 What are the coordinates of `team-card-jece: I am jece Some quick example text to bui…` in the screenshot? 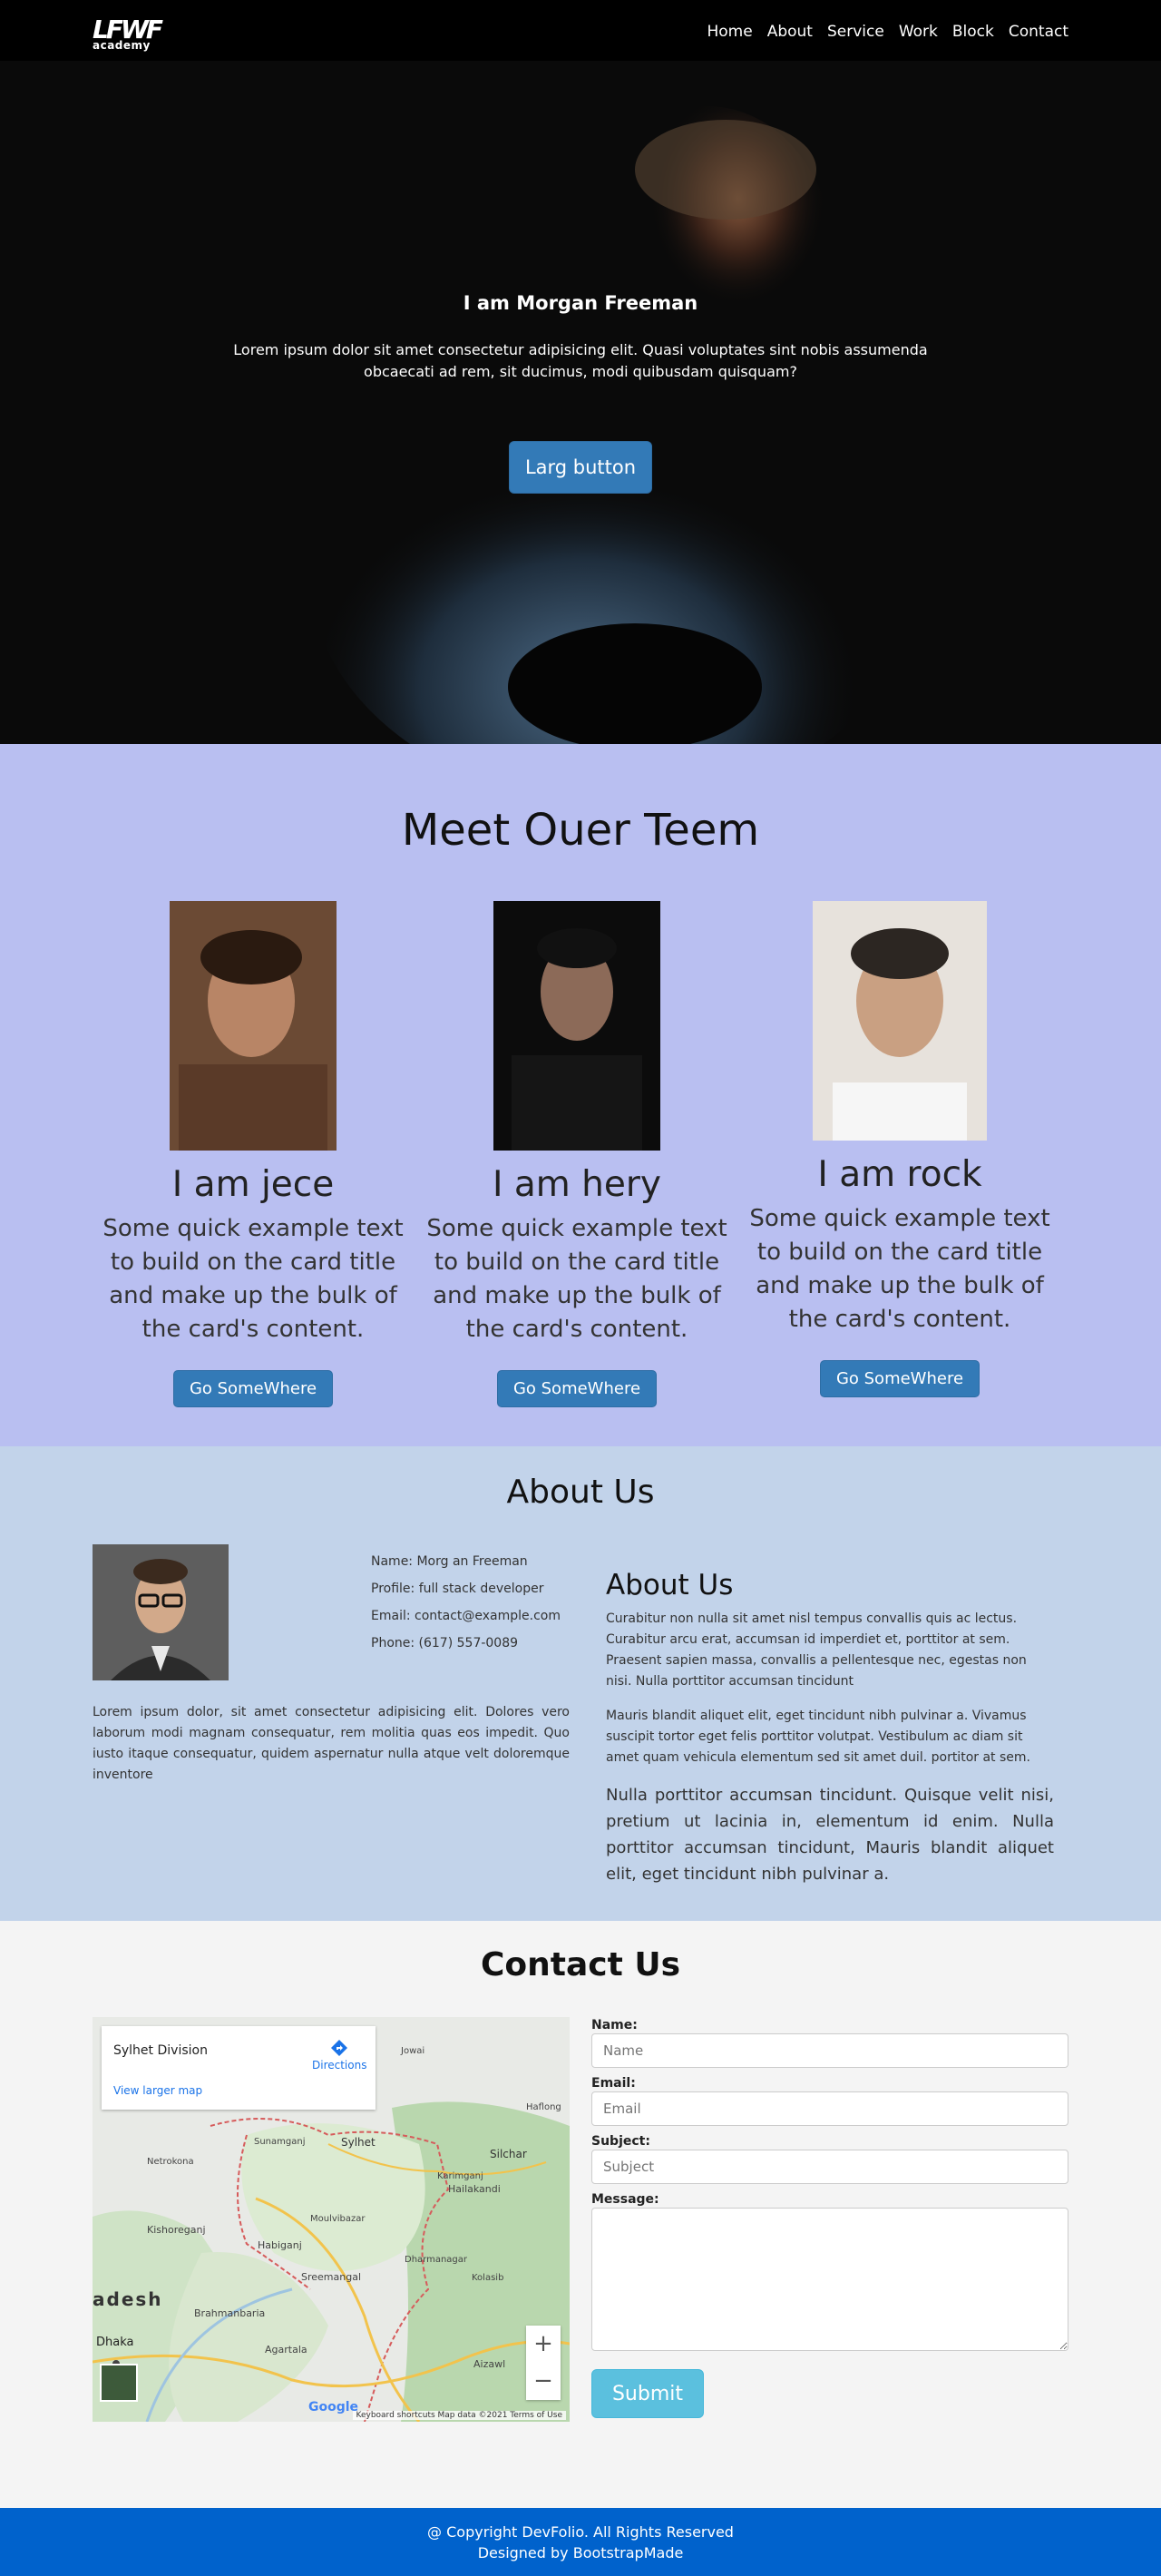 It's located at (253, 1154).